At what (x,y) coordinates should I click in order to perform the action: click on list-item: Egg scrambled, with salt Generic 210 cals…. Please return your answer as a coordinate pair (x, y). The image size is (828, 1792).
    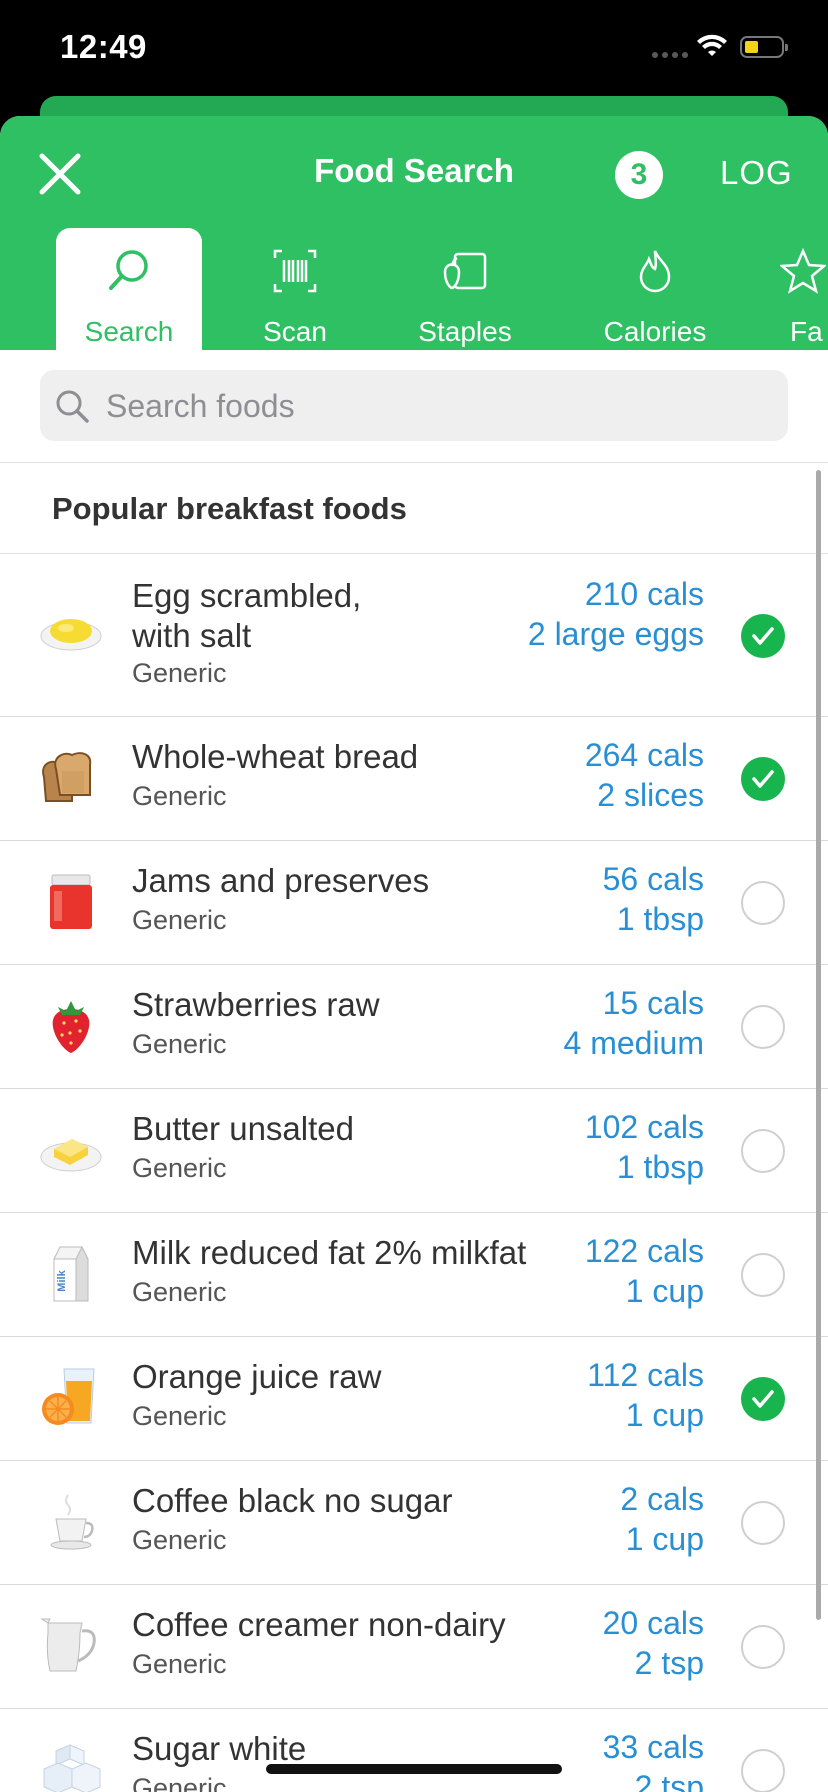
    Looking at the image, I should click on (414, 635).